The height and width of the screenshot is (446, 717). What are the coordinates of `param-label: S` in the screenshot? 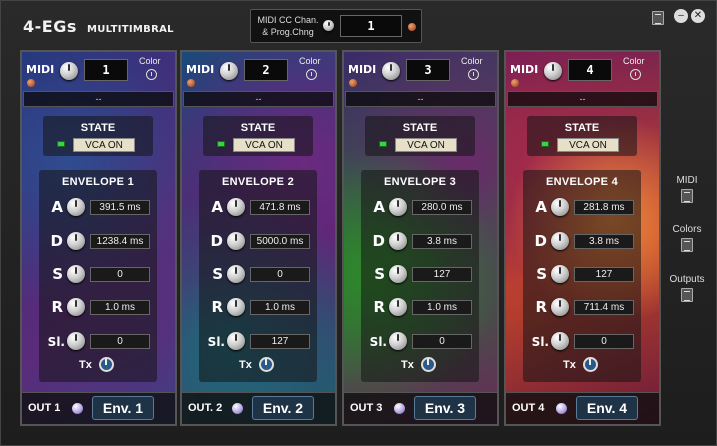 It's located at (57, 274).